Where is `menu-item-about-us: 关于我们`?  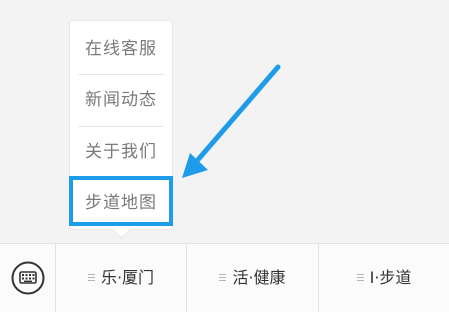
menu-item-about-us: 关于我们 is located at coordinates (121, 152).